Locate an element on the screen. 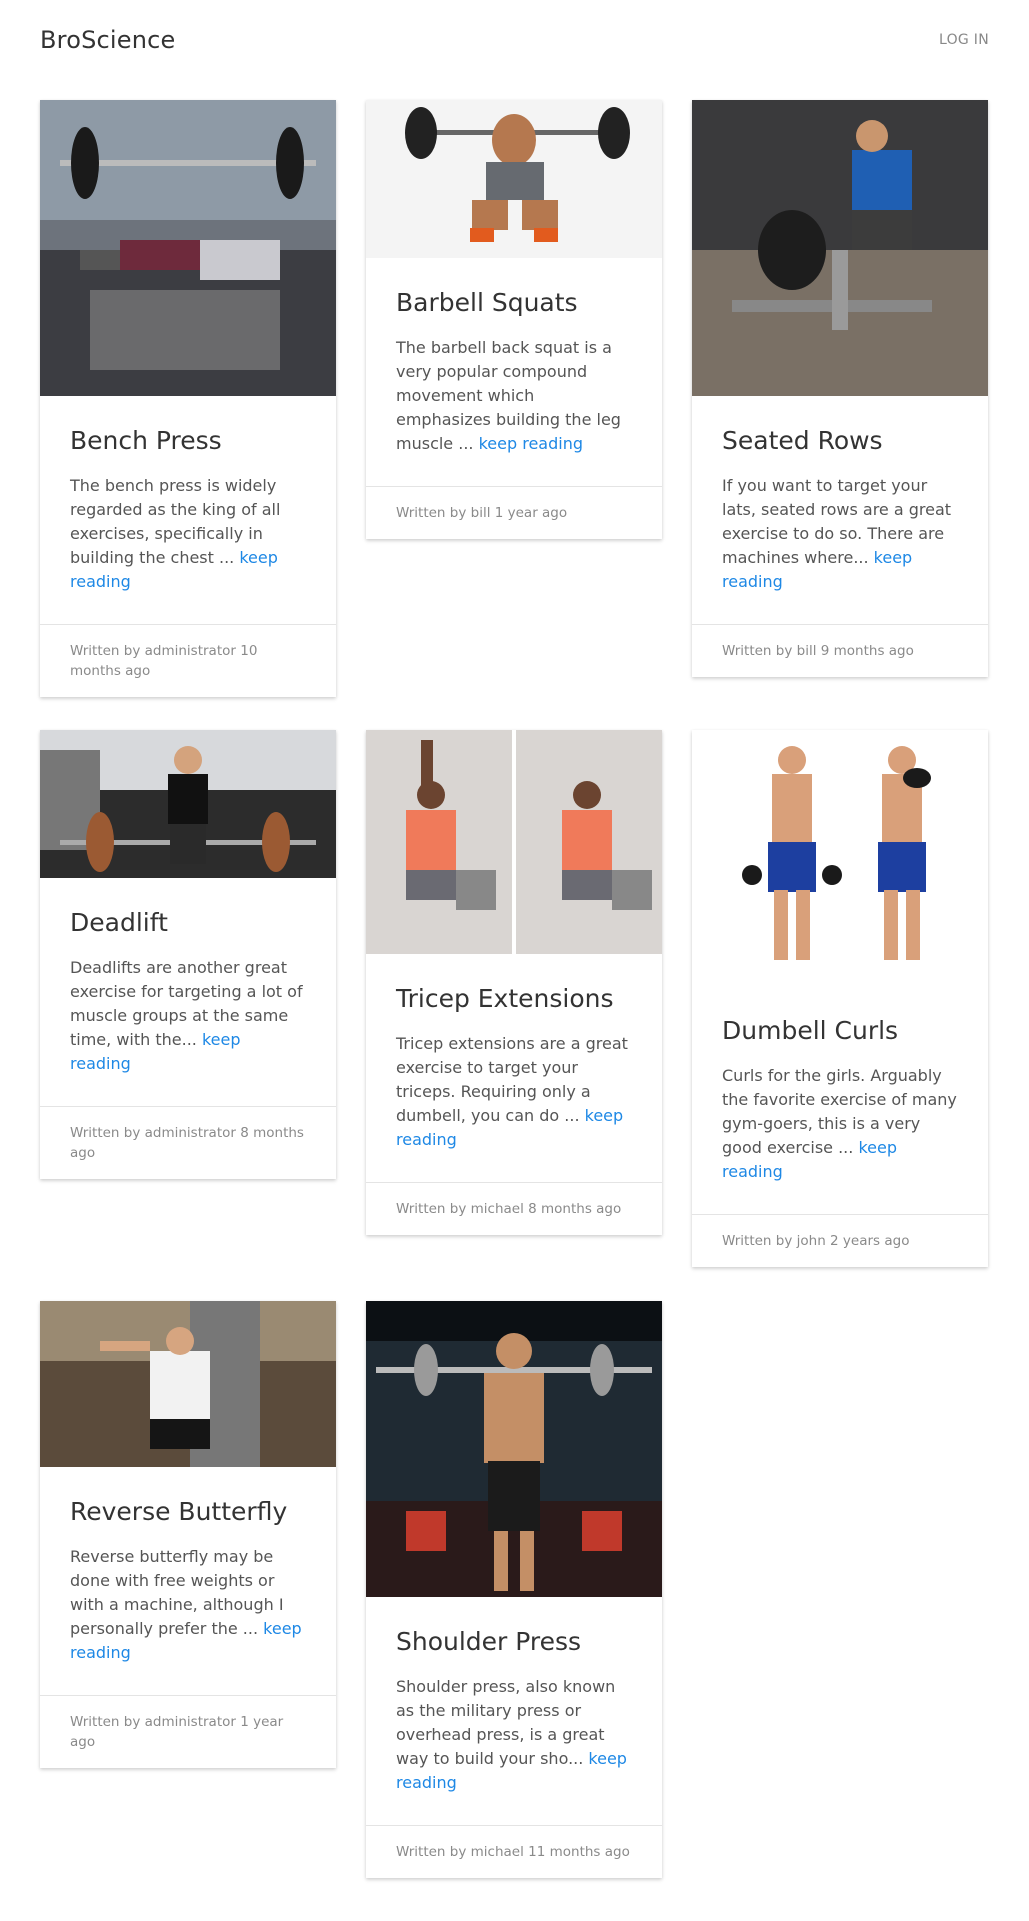 This screenshot has height=1921, width=1029. post-title: Tricep Extensions is located at coordinates (514, 999).